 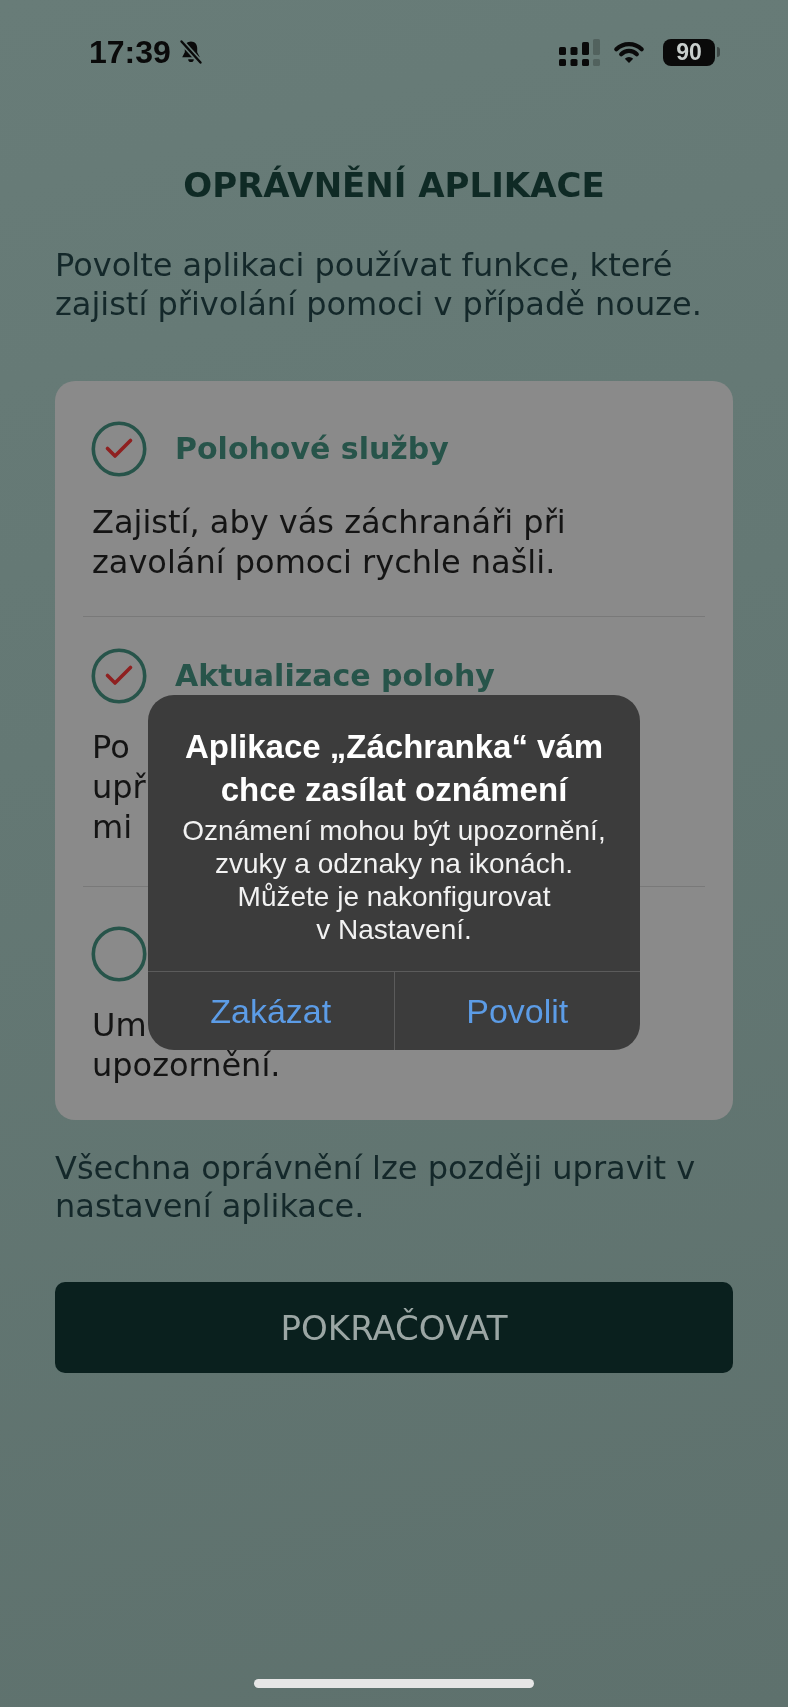 What do you see at coordinates (394, 185) in the screenshot?
I see `screen-title: OPRÁVNĚNÍ APLIKACE` at bounding box center [394, 185].